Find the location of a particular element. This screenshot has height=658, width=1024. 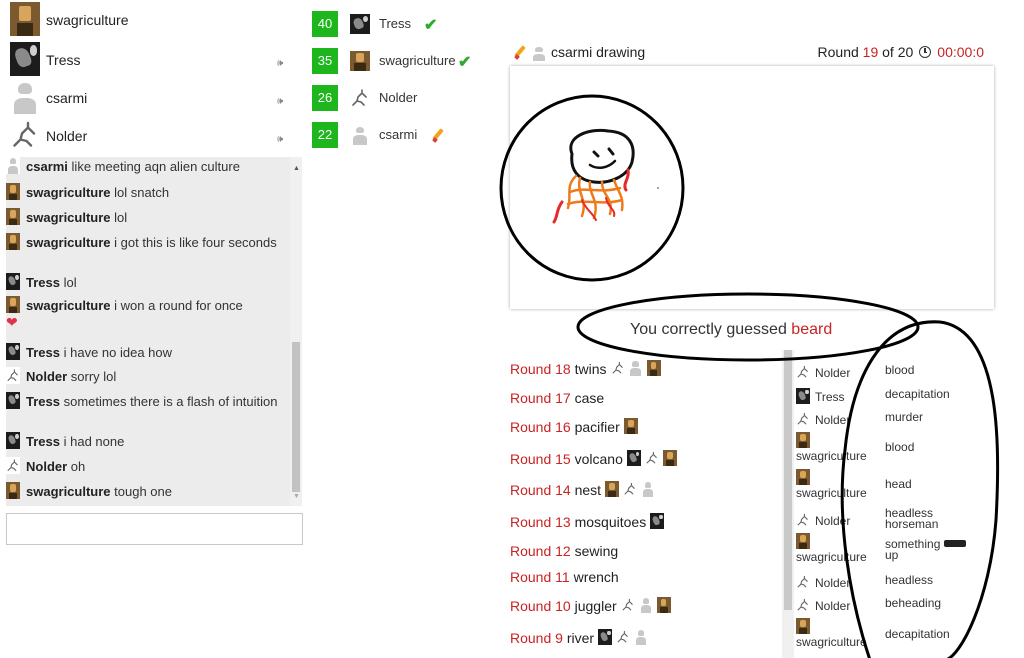

guess-word: murder is located at coordinates (935, 417).